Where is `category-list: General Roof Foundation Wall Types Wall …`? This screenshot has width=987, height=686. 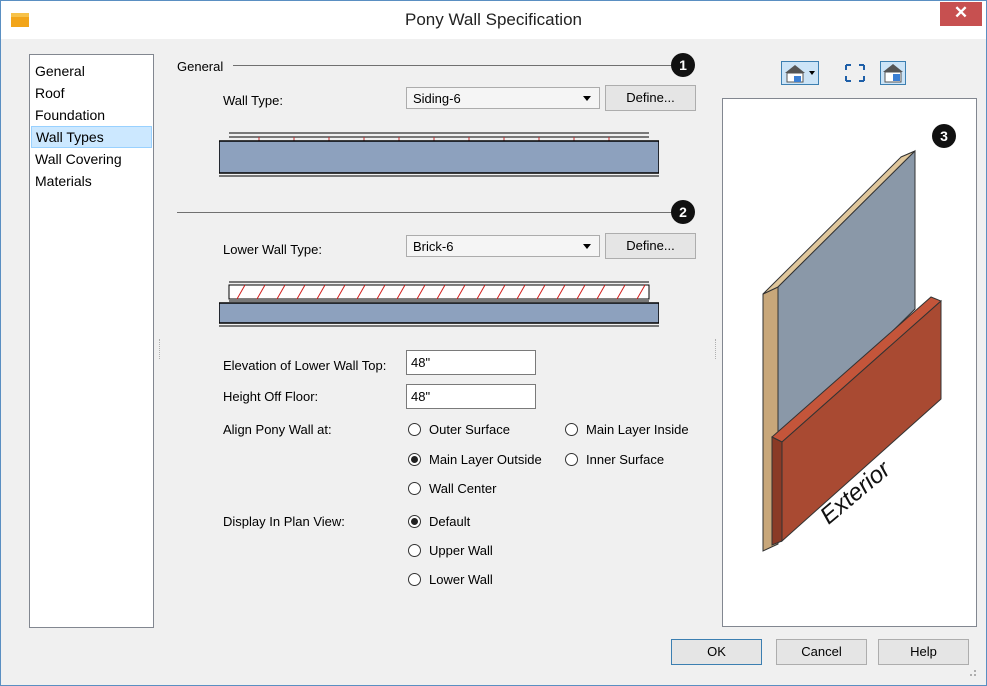
category-list: General Roof Foundation Wall Types Wall … is located at coordinates (91, 341).